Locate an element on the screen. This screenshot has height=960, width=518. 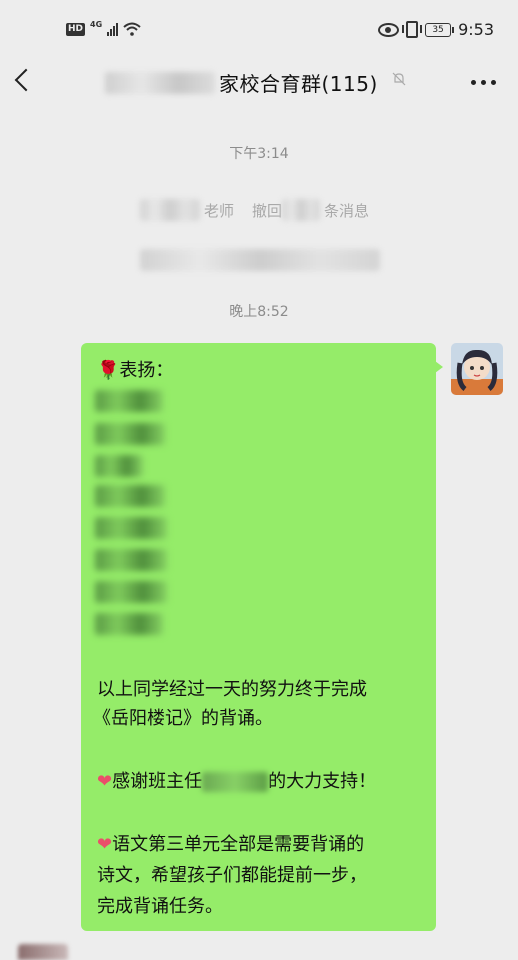
chat-title: 家校合育群(115) is located at coordinates (241, 82).